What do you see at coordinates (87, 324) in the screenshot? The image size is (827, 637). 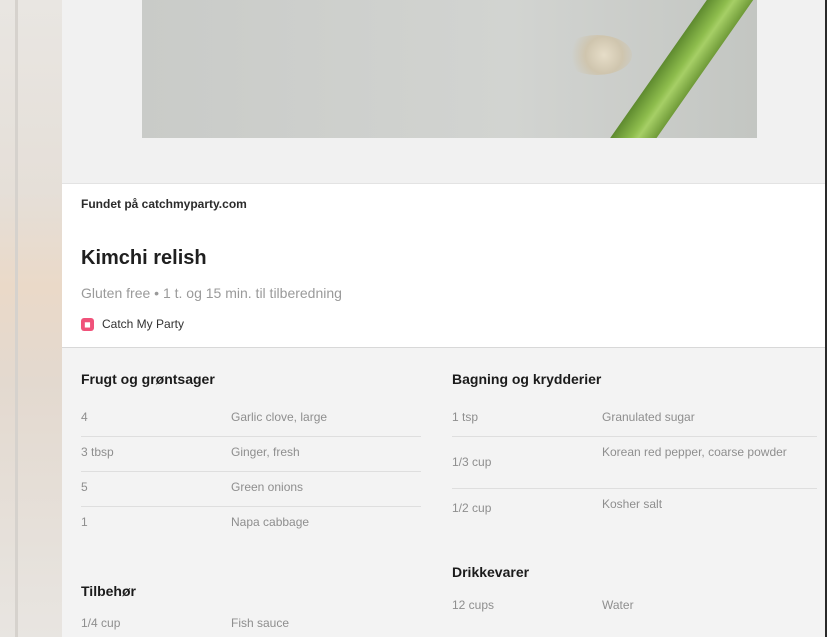 I see `catch-my-party-logo-icon: ◼` at bounding box center [87, 324].